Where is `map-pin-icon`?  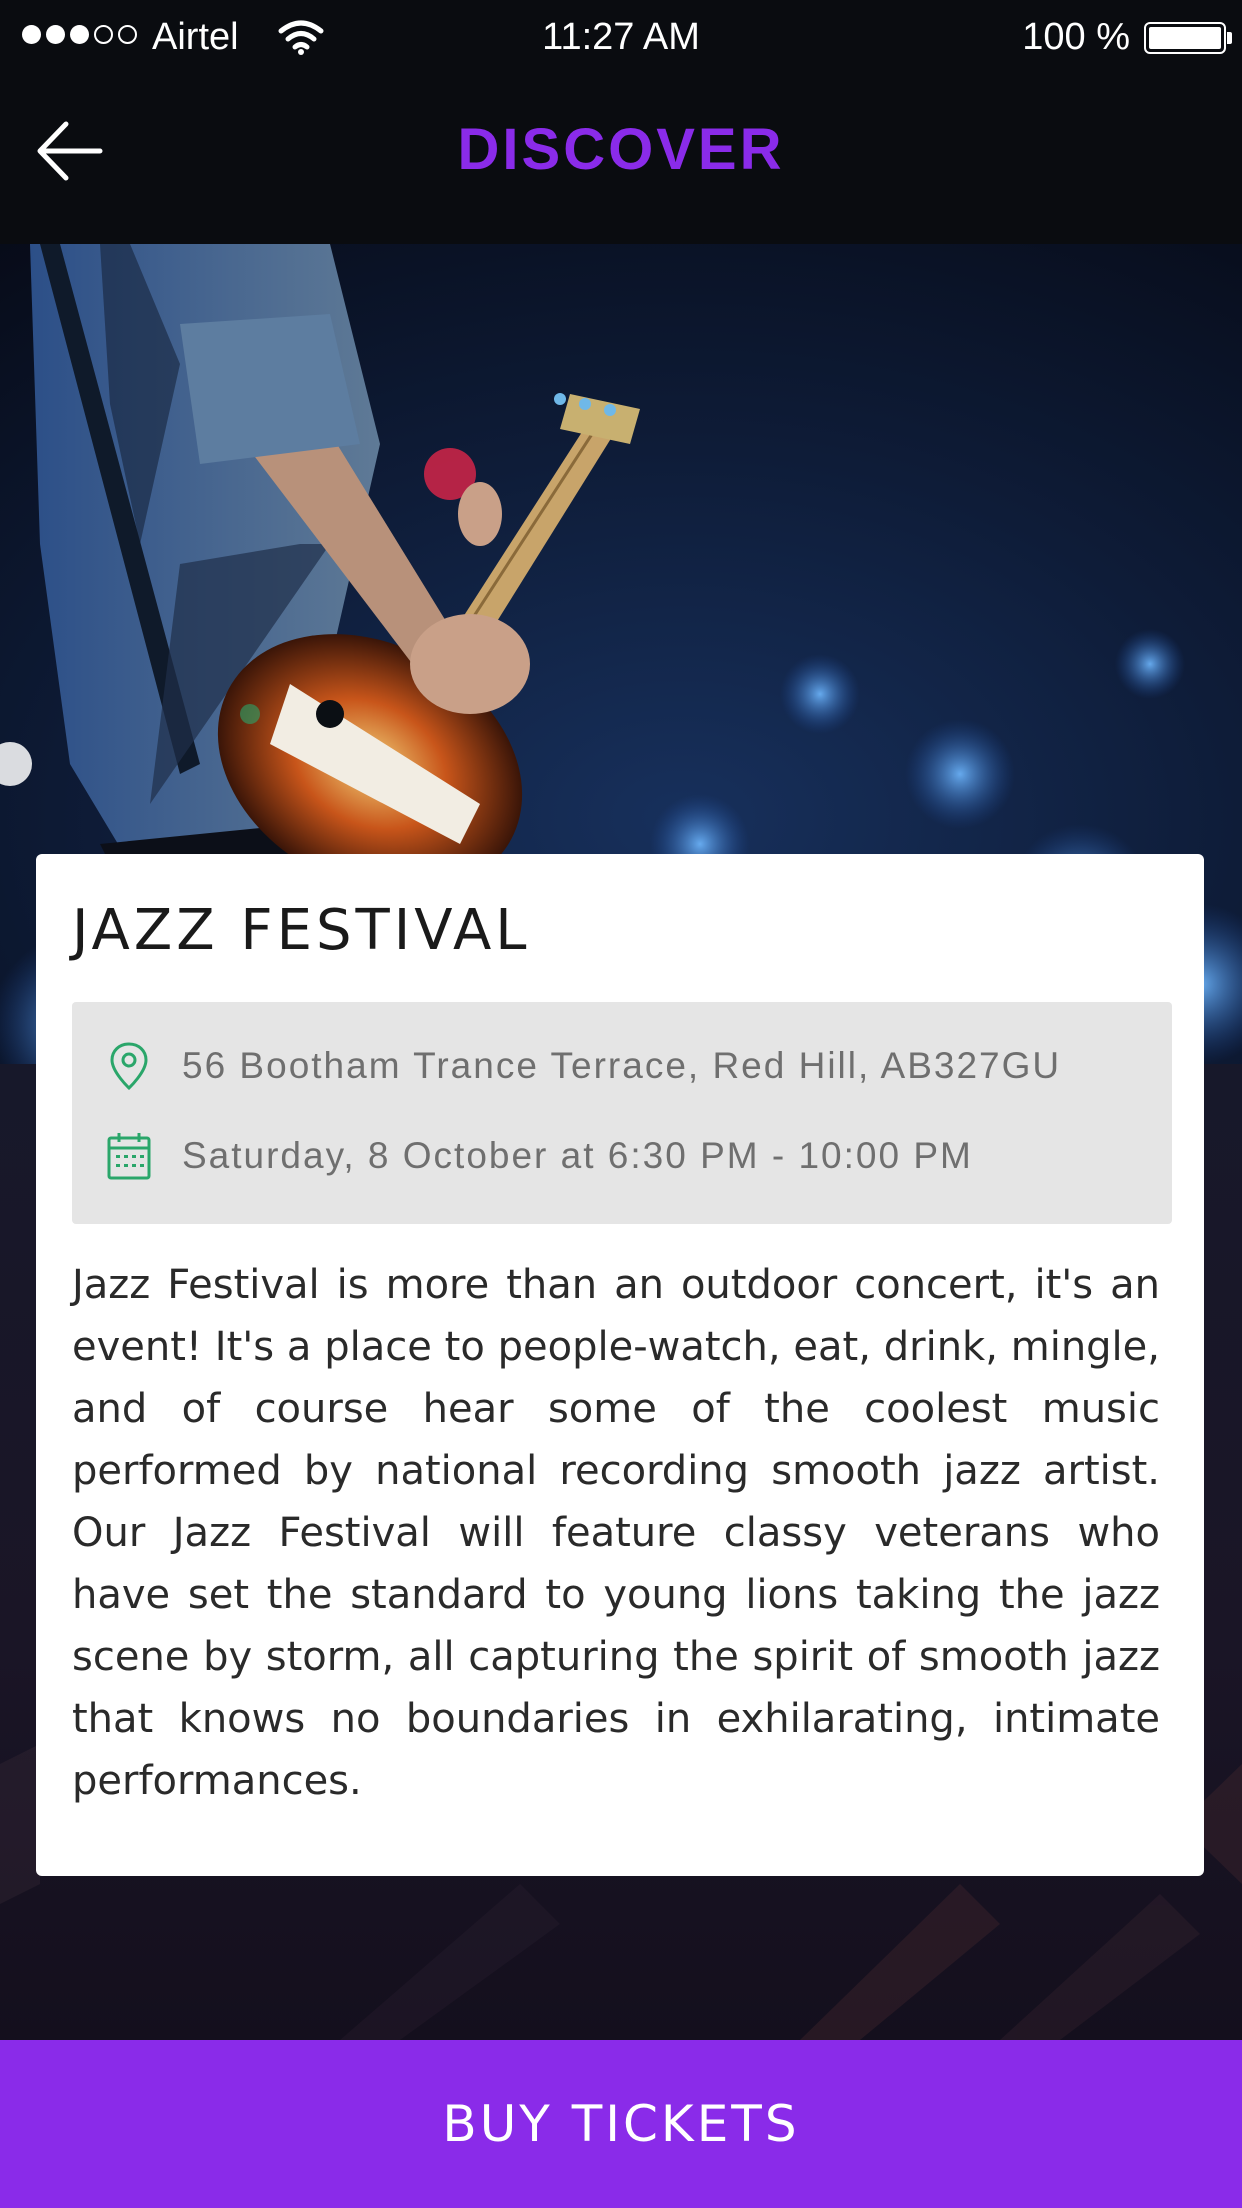
map-pin-icon is located at coordinates (129, 1066).